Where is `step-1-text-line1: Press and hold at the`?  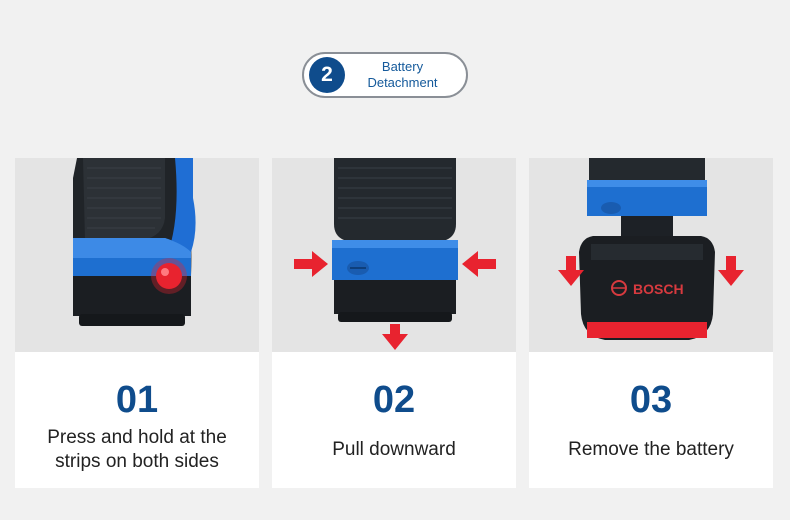 step-1-text-line1: Press and hold at the is located at coordinates (137, 437).